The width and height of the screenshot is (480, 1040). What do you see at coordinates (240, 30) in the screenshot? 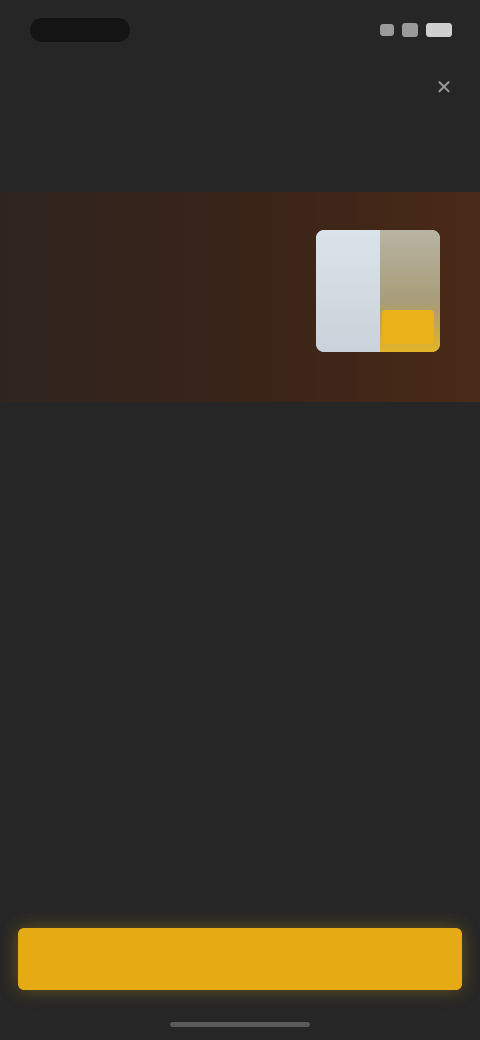
I see `status-bar` at bounding box center [240, 30].